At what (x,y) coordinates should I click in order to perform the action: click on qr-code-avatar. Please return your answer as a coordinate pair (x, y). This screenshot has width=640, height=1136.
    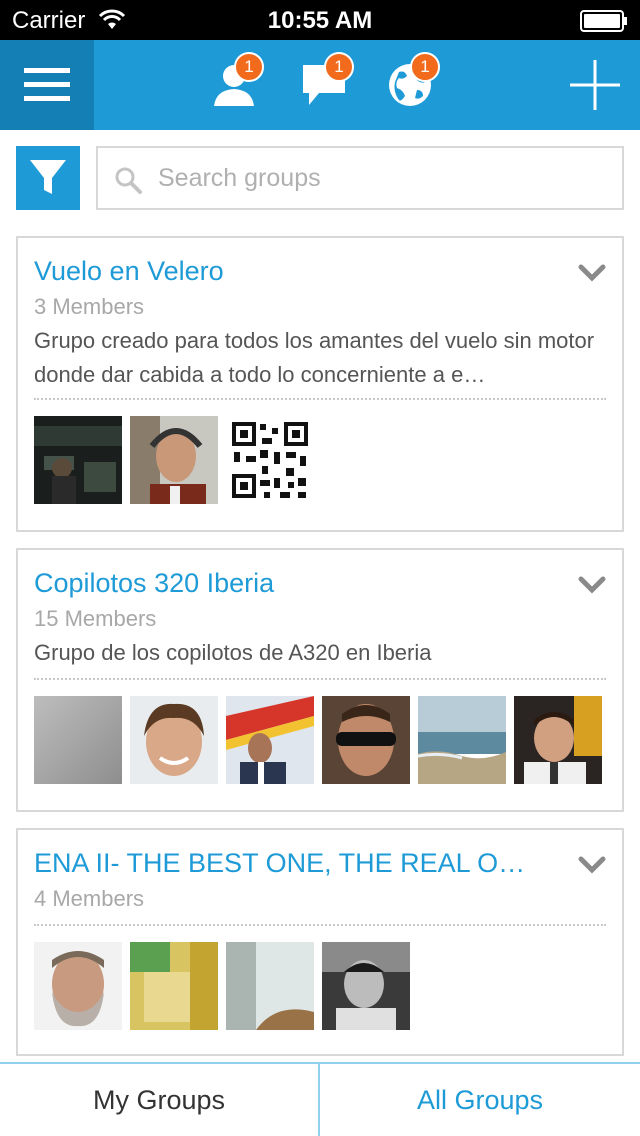
    Looking at the image, I should click on (270, 460).